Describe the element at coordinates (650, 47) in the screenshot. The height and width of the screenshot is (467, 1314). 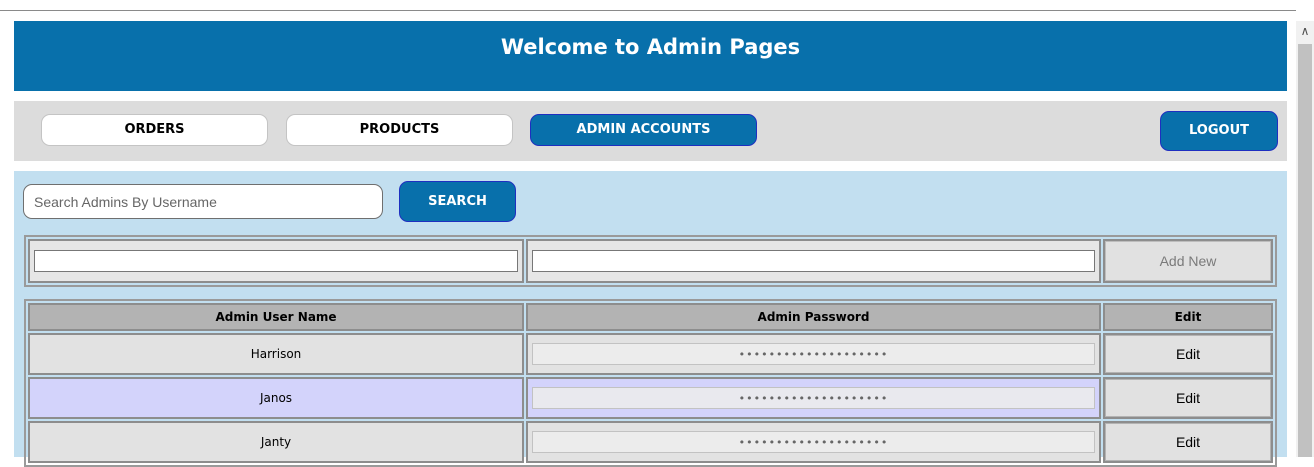
I see `page-title: Welcome to Admin Pages` at that location.